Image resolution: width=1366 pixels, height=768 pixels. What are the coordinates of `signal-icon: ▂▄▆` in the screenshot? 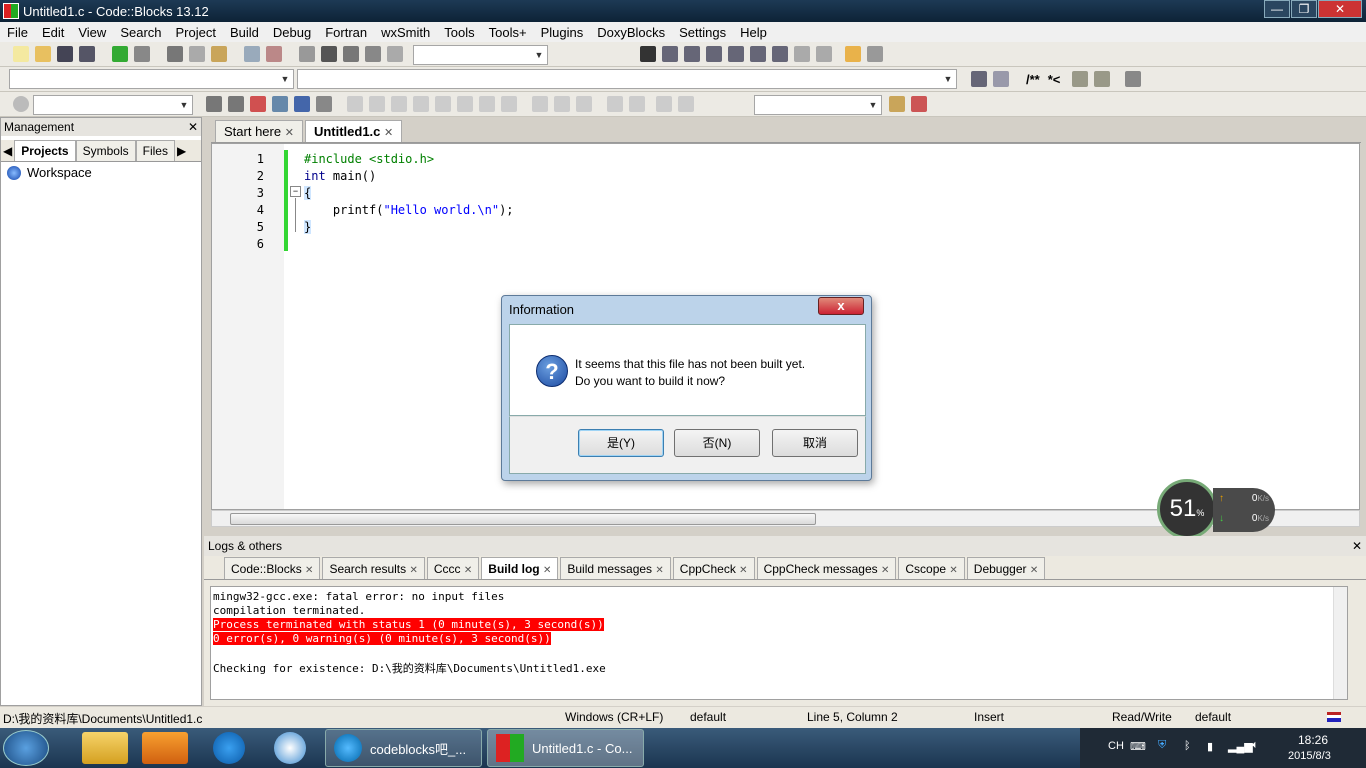 It's located at (1240, 746).